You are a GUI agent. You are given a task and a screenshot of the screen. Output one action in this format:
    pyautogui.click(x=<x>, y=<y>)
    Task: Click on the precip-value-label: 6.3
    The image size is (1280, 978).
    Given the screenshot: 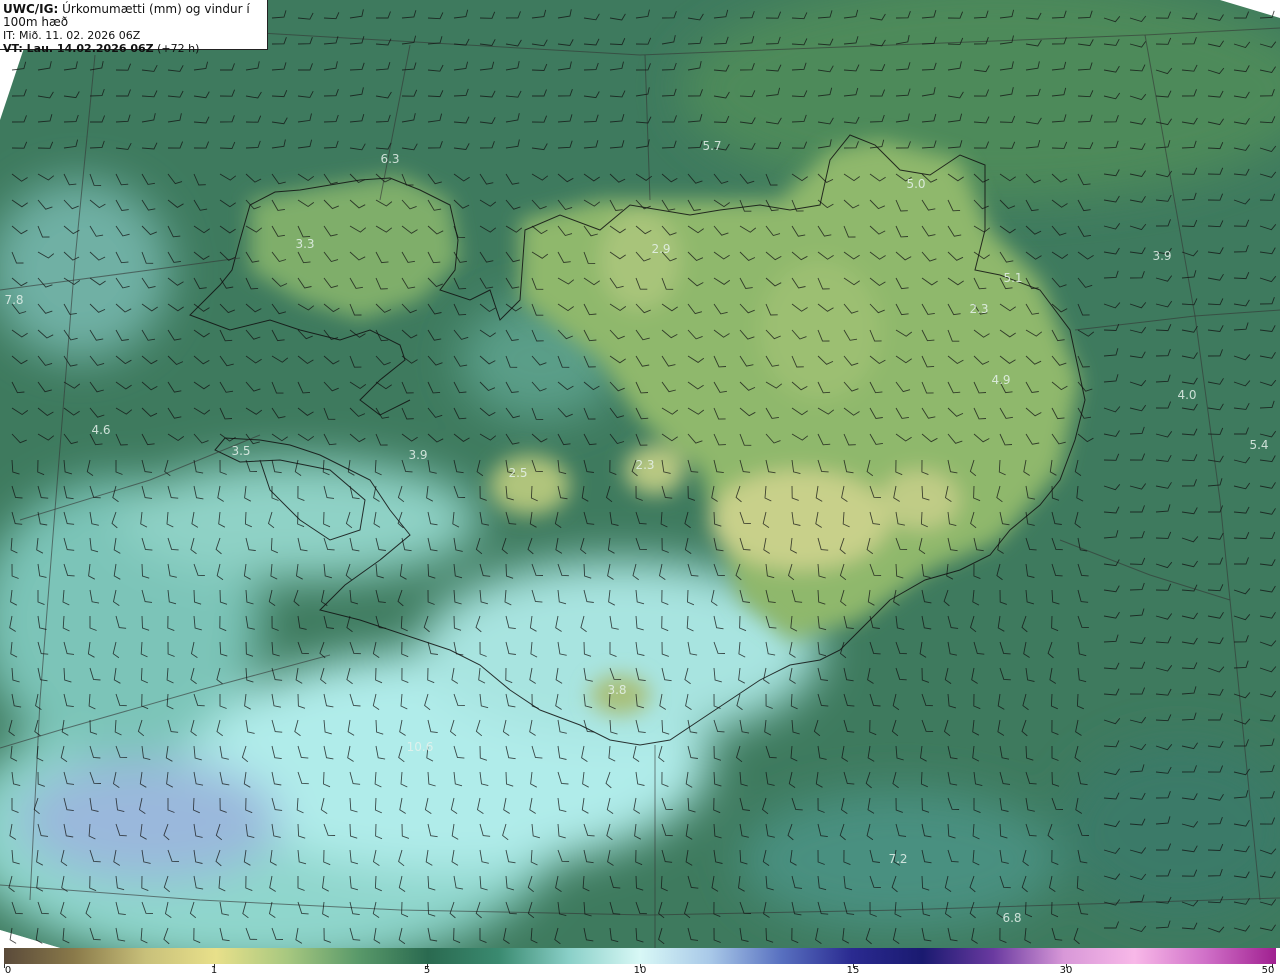 What is the action you would take?
    pyautogui.click(x=389, y=159)
    